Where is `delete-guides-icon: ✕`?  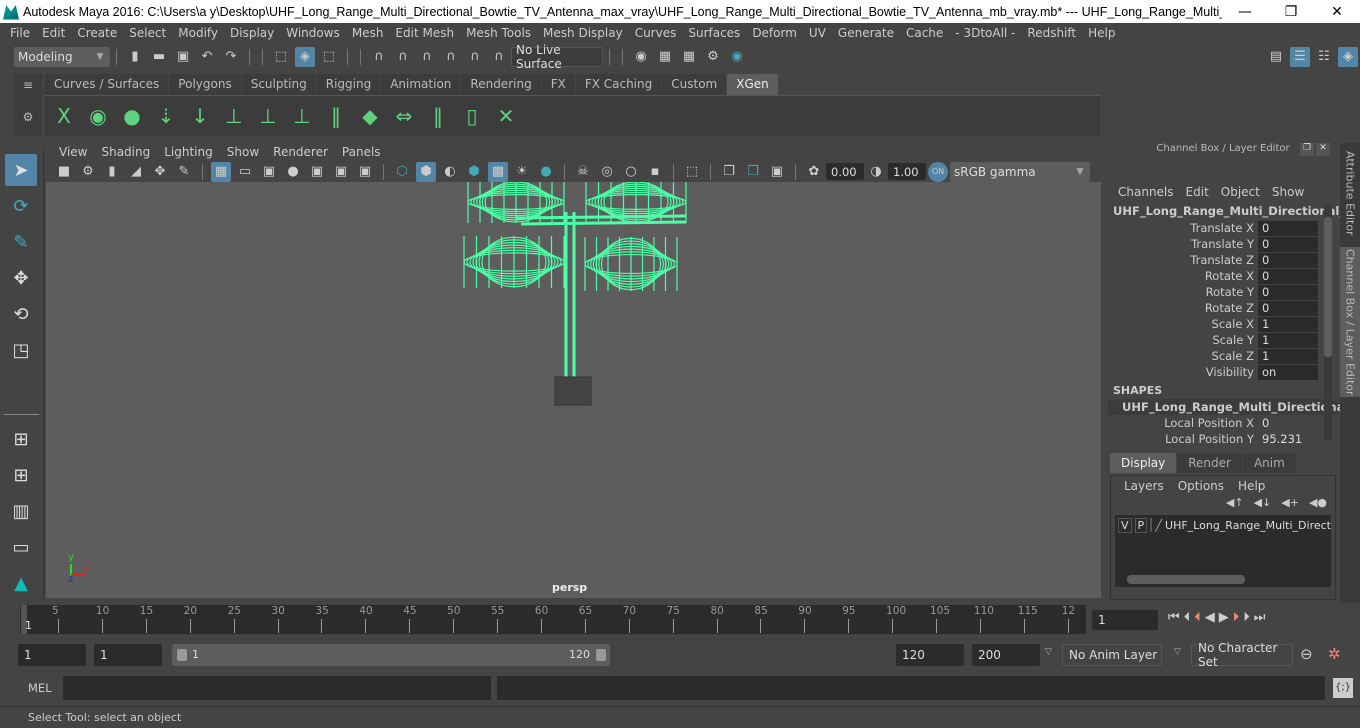 delete-guides-icon: ✕ is located at coordinates (506, 116).